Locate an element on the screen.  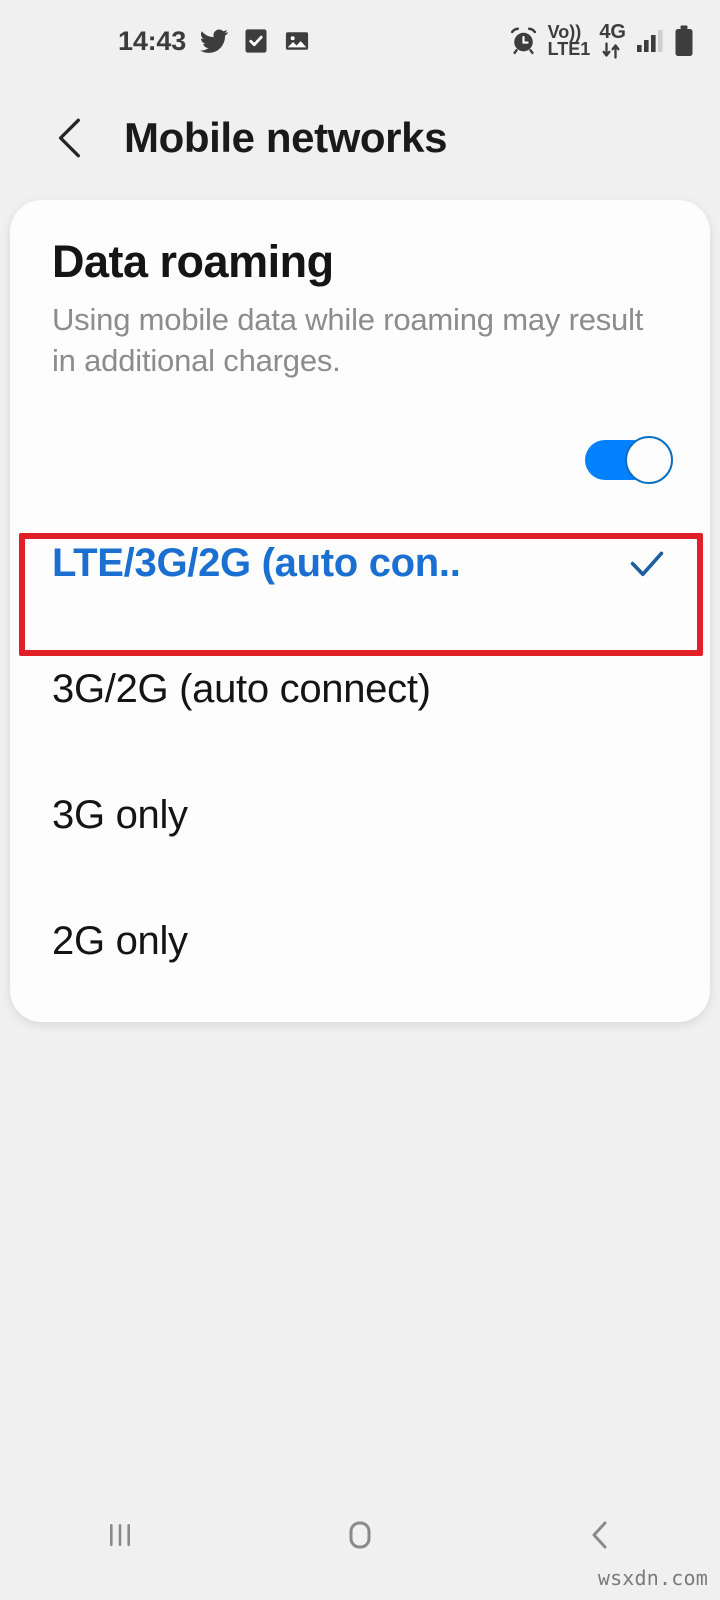
app-header: Mobile networks is located at coordinates (360, 138).